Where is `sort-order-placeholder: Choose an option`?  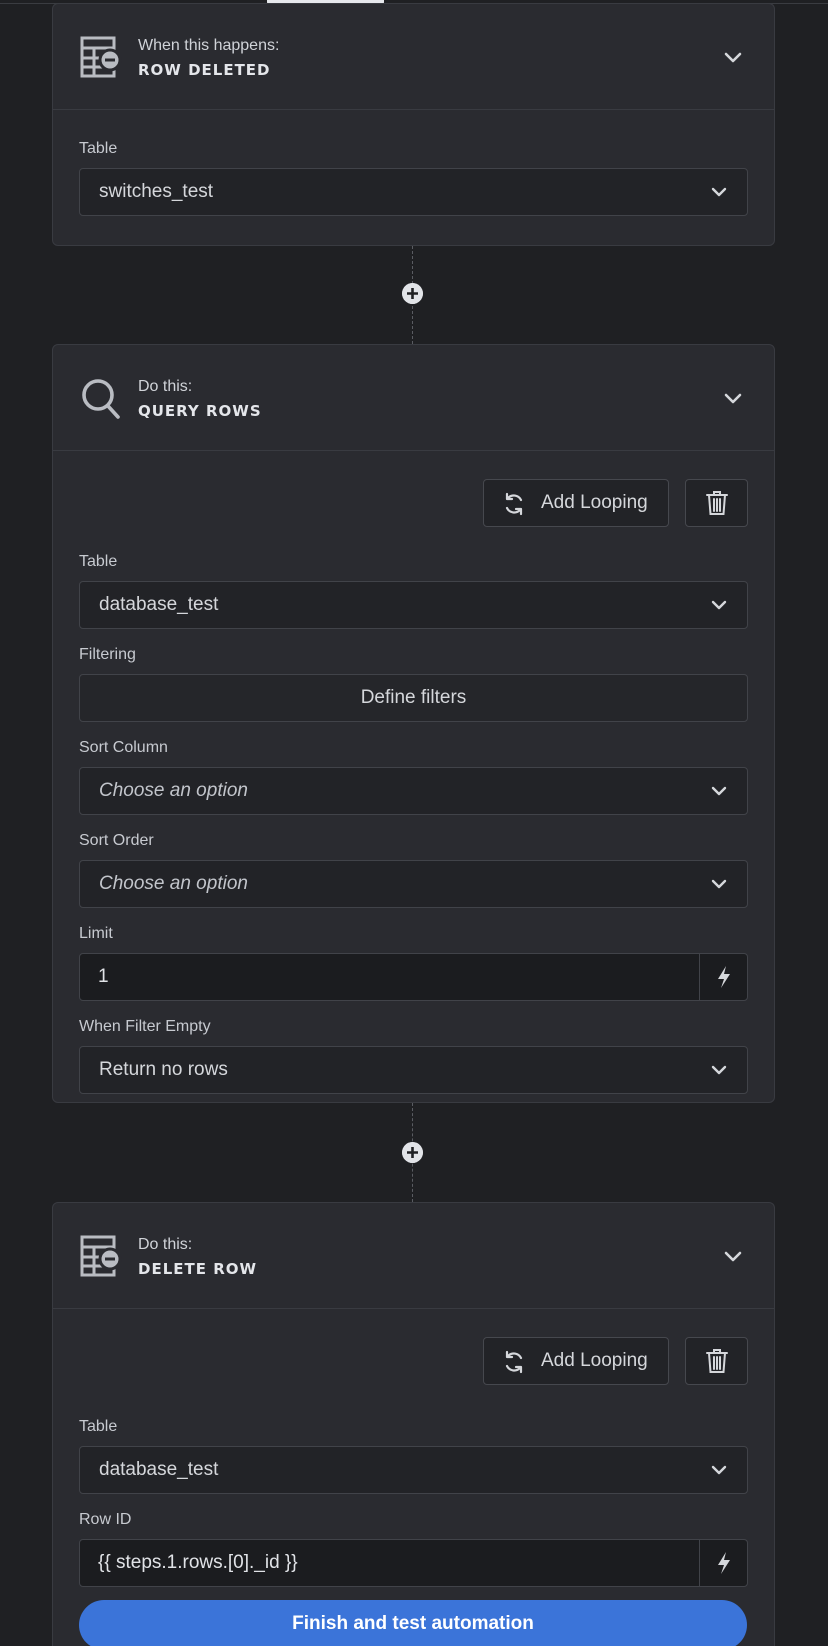
sort-order-placeholder: Choose an option is located at coordinates (173, 883).